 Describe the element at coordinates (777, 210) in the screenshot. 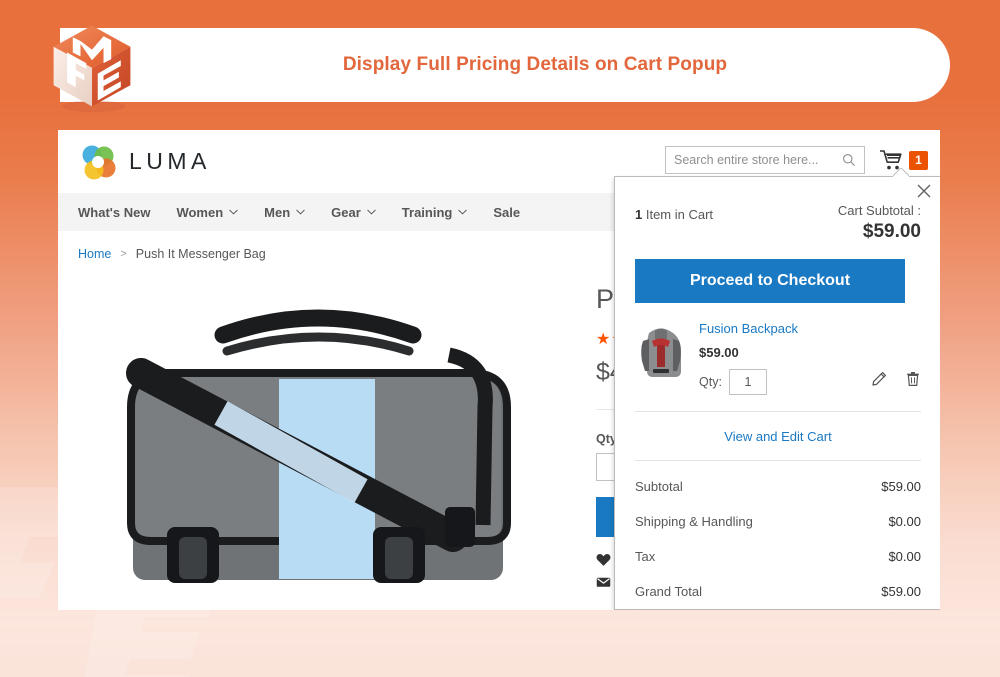

I see `popup-summary-row: 1 Item in Cart Cart Subtotal : $59.00` at that location.